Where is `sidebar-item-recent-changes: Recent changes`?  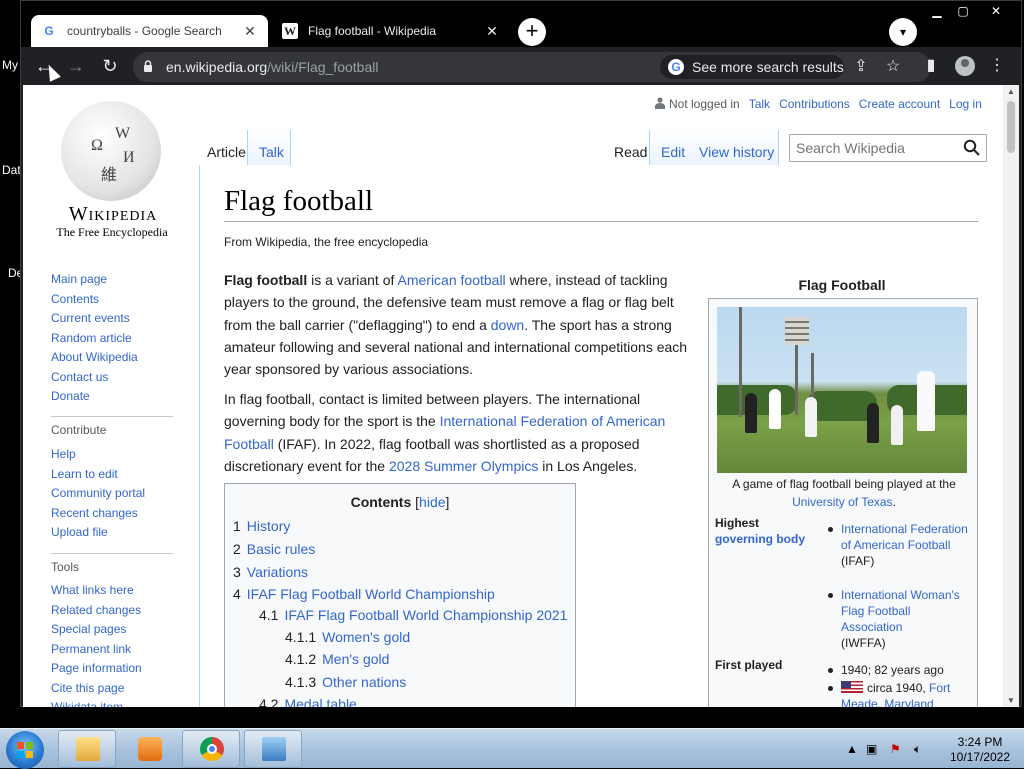 sidebar-item-recent-changes: Recent changes is located at coordinates (94, 513).